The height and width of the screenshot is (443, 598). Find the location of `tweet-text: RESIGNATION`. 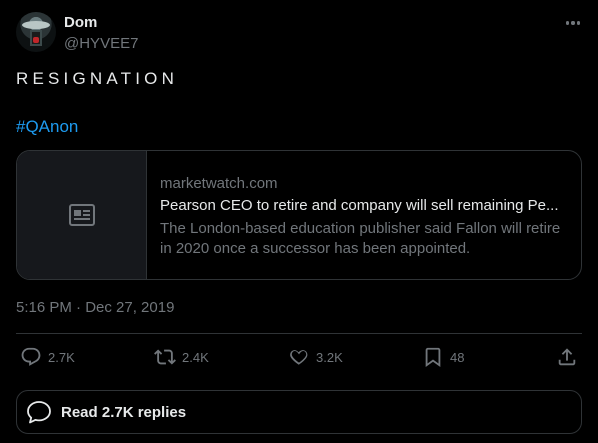

tweet-text: RESIGNATION is located at coordinates (97, 78).